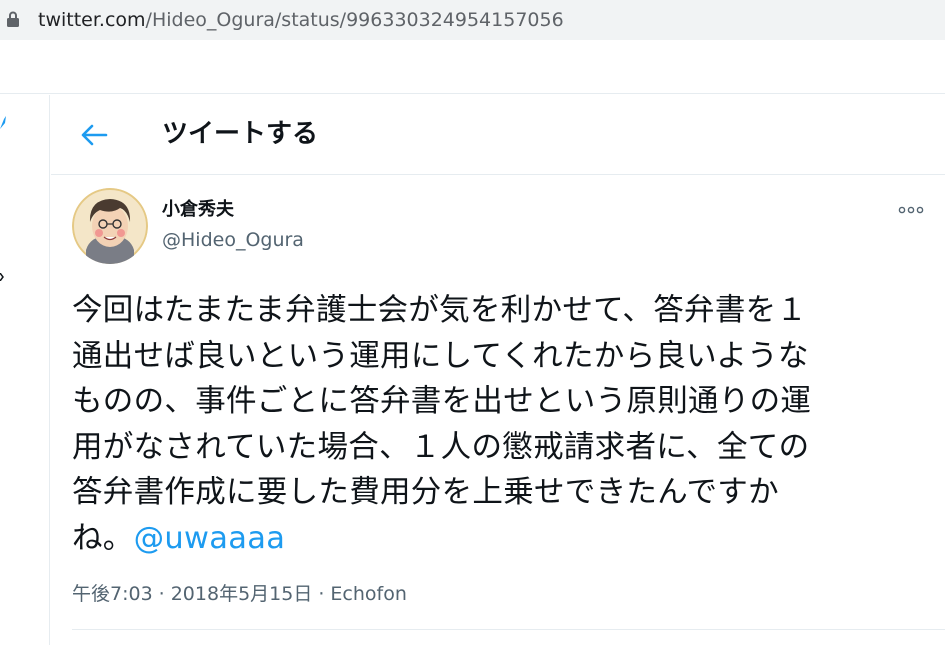 This screenshot has width=945, height=645. I want to click on tweet-source: Echofon, so click(368, 594).